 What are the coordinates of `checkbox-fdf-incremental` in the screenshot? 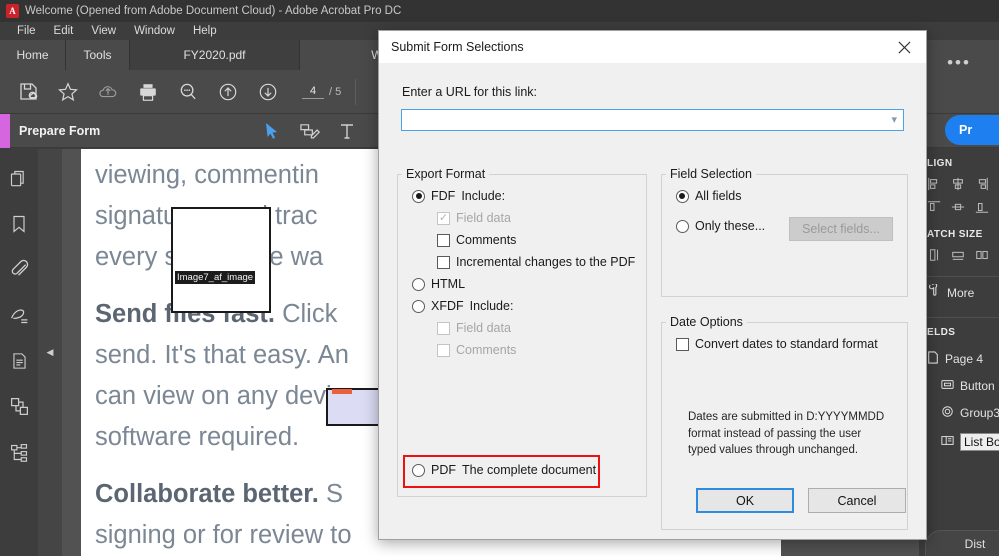 It's located at (443, 262).